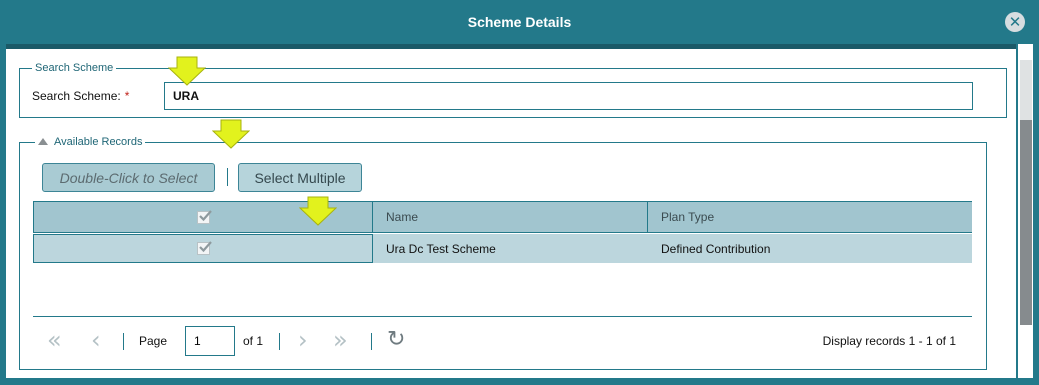 This screenshot has height=385, width=1039. What do you see at coordinates (98, 142) in the screenshot?
I see `available-records-legend-text: Available Records` at bounding box center [98, 142].